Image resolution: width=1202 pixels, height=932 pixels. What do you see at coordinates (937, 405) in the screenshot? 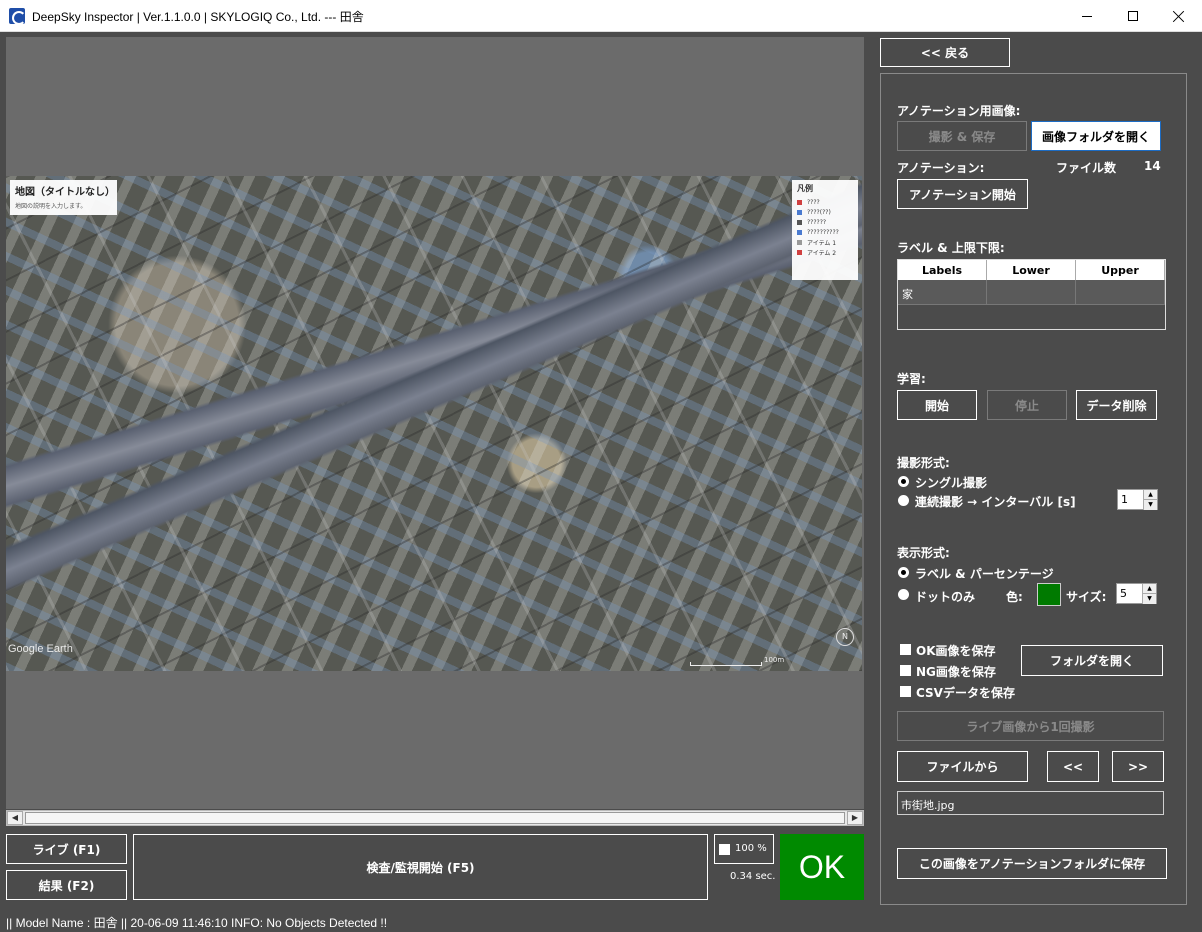
I see `learn-start-button: 開始` at bounding box center [937, 405].